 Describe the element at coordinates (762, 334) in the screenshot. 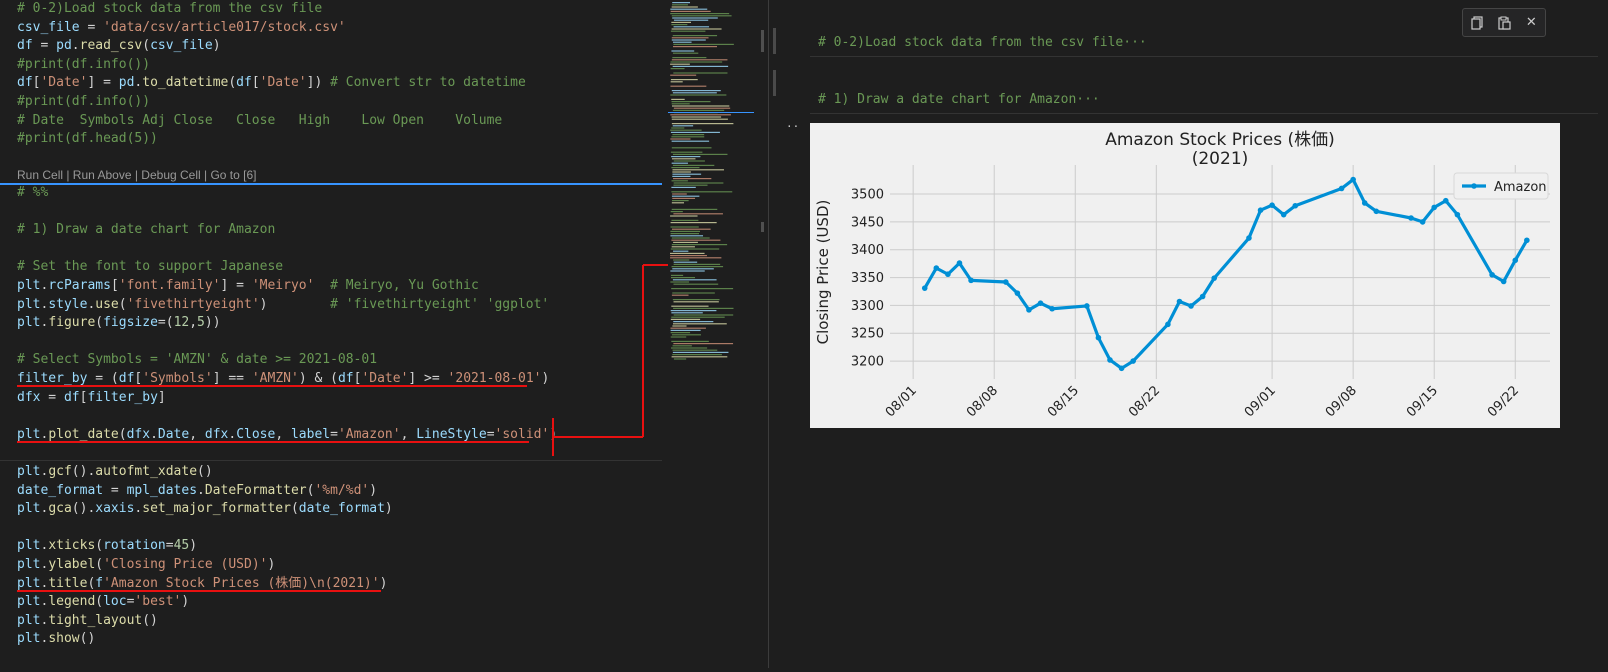

I see `scrollbar-track` at that location.